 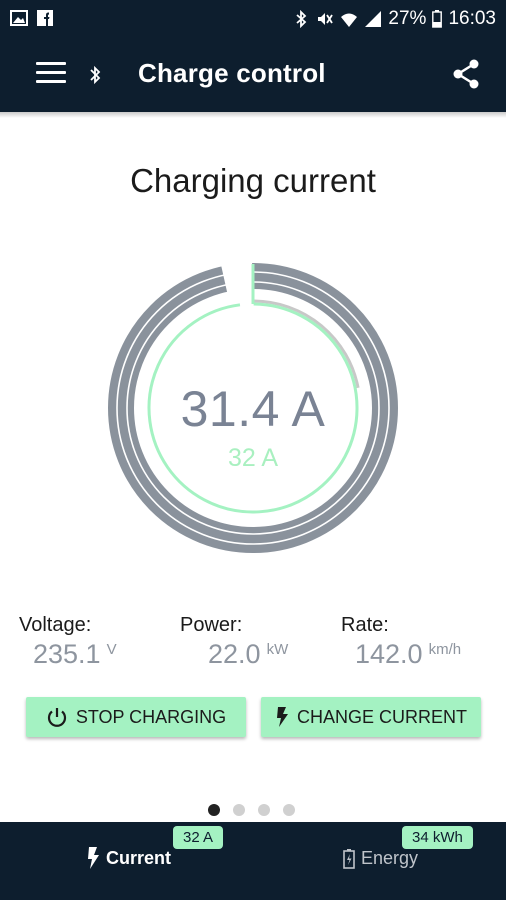 What do you see at coordinates (56, 717) in the screenshot?
I see `power-icon` at bounding box center [56, 717].